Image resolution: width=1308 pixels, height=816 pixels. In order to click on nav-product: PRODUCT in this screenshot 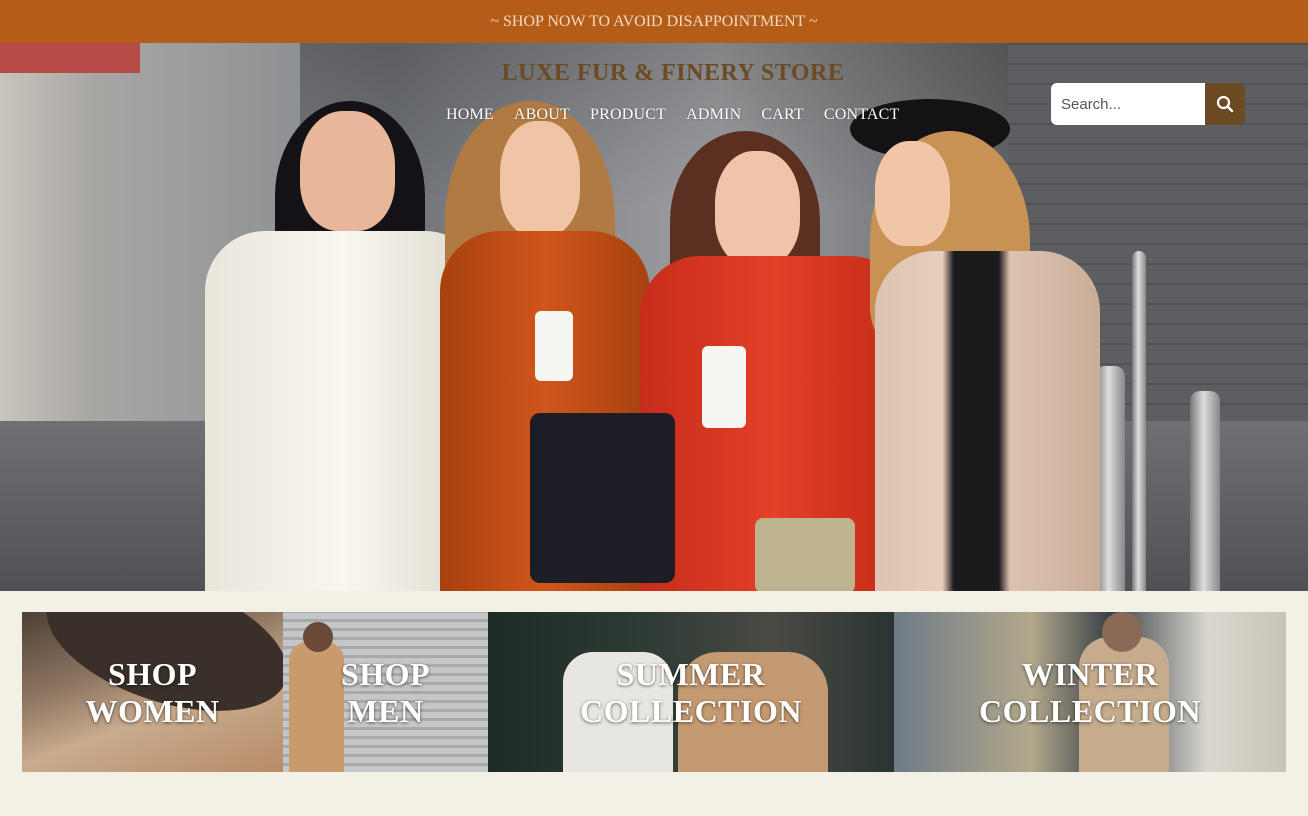, I will do `click(628, 115)`.